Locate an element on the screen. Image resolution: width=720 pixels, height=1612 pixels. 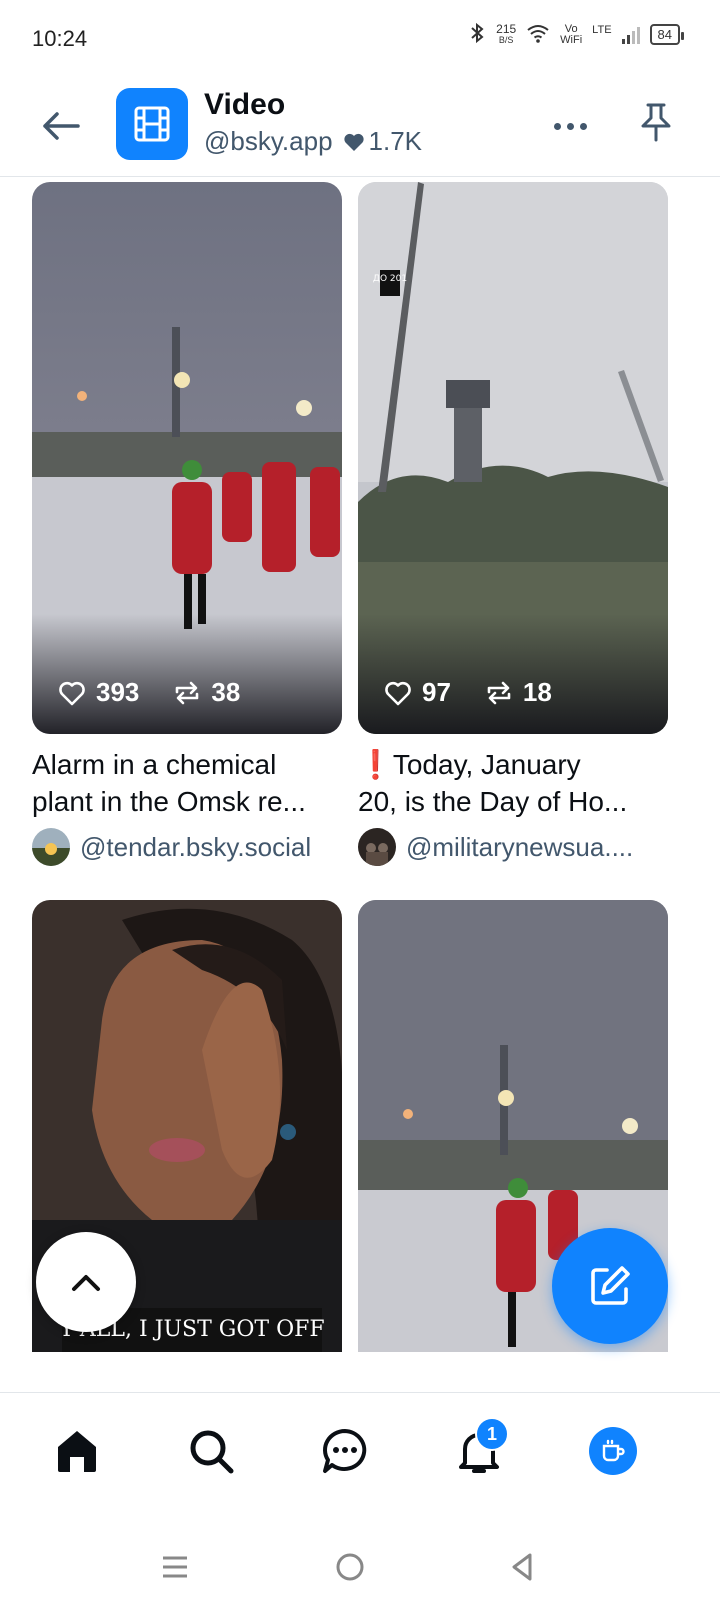
post-stats: 97 18 is located at coordinates (468, 692).